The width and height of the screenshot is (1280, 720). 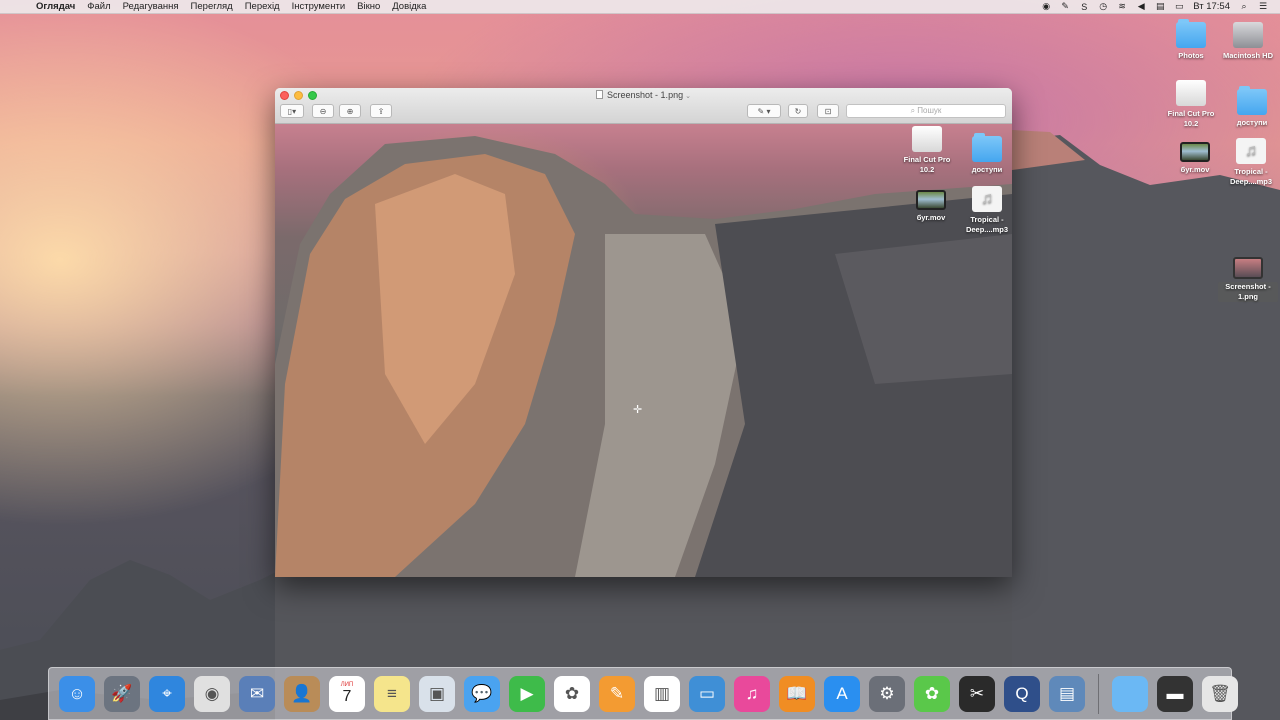 I want to click on desktop-icon-photos: Photos, so click(x=1191, y=40).